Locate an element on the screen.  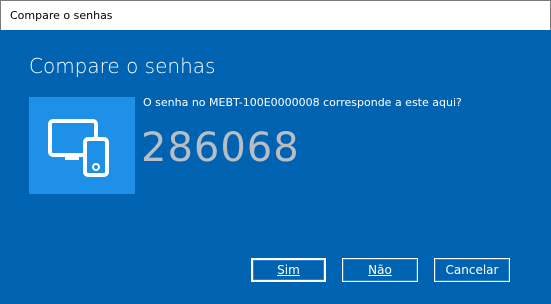
cancel-button-label: Cancelar is located at coordinates (472, 270).